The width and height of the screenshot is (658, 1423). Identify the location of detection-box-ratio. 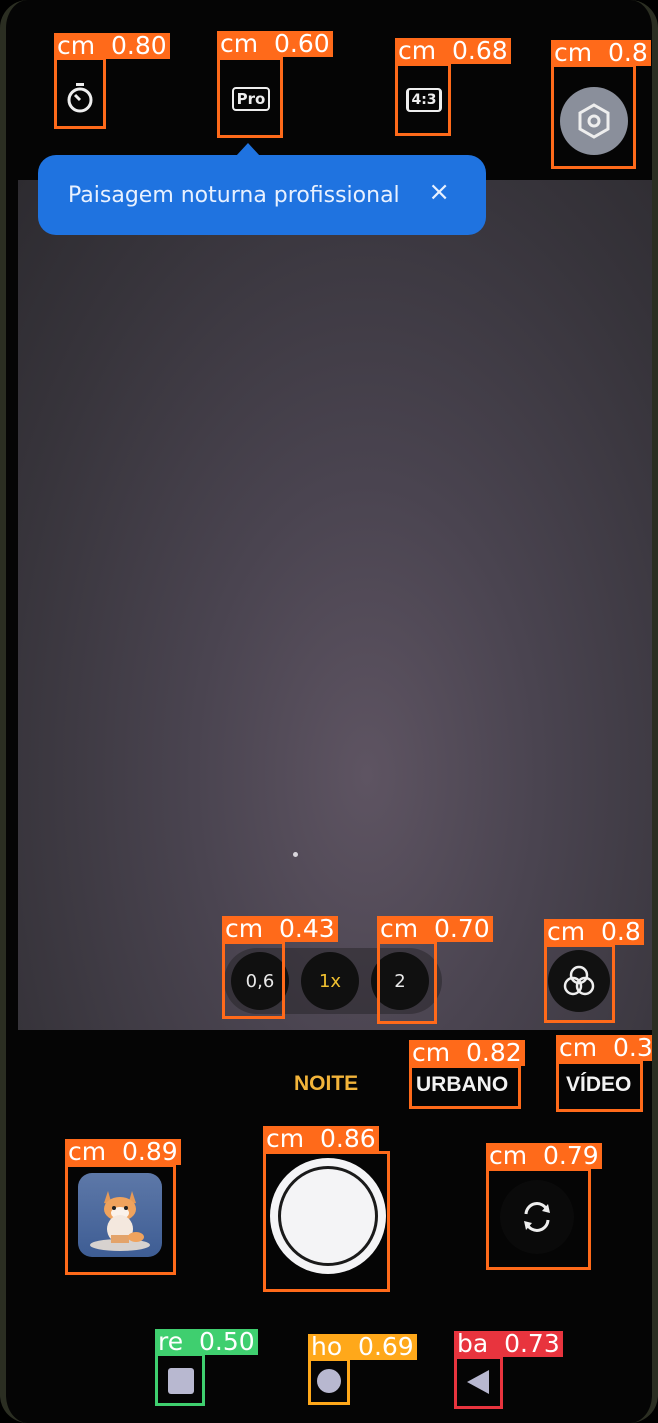
(423, 99).